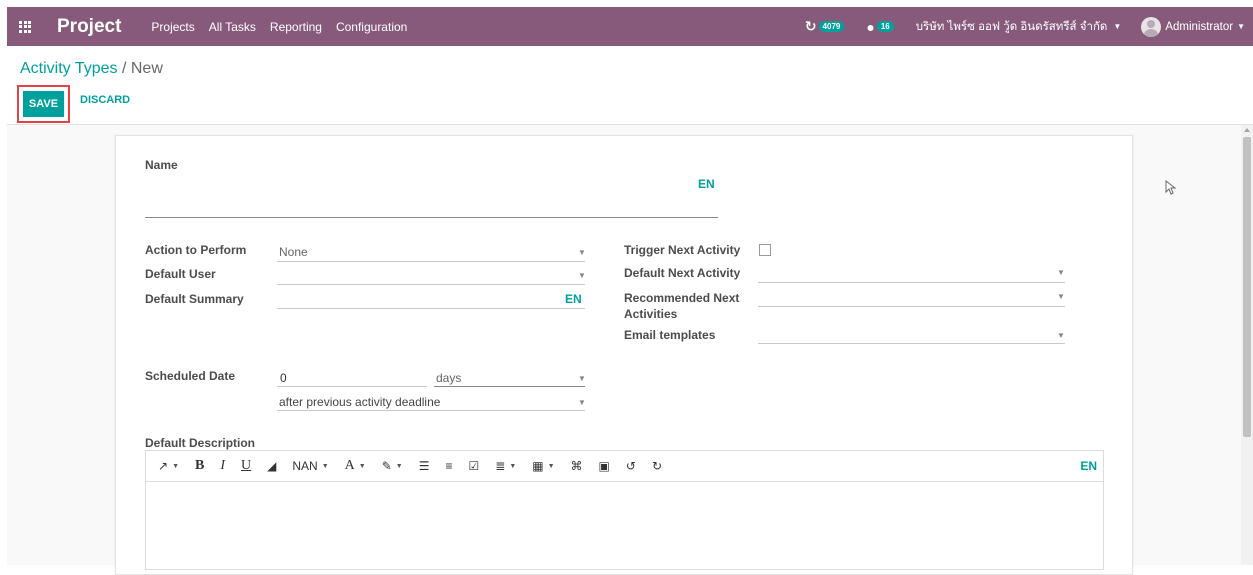 The height and width of the screenshot is (575, 1253). What do you see at coordinates (392, 466) in the screenshot?
I see `highlight-icon: ✎ ▼` at bounding box center [392, 466].